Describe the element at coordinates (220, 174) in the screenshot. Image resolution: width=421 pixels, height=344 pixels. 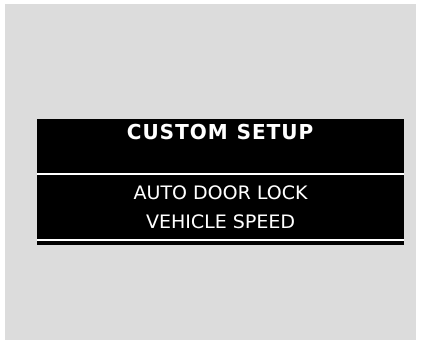
I see `title-divider` at that location.